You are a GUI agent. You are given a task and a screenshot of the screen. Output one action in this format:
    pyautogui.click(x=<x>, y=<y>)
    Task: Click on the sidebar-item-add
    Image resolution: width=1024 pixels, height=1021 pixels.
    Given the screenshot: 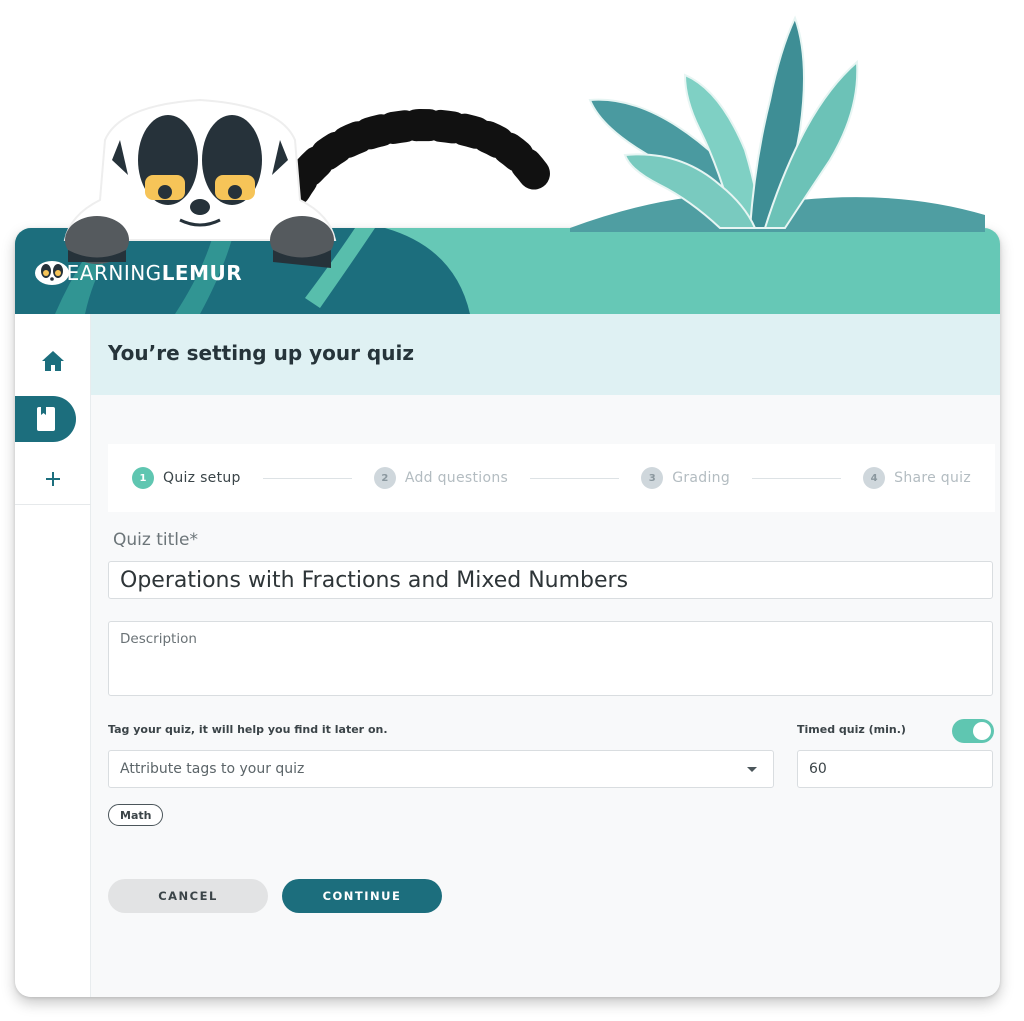 What is the action you would take?
    pyautogui.click(x=53, y=479)
    